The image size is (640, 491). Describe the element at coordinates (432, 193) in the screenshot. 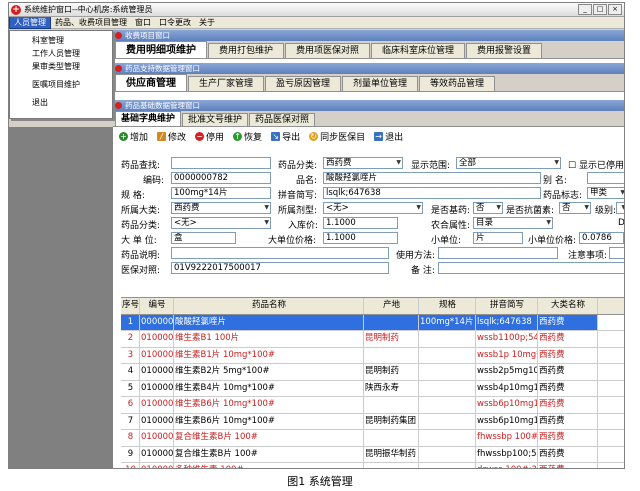

I see `pinyin-field: lsqlk;647638` at that location.